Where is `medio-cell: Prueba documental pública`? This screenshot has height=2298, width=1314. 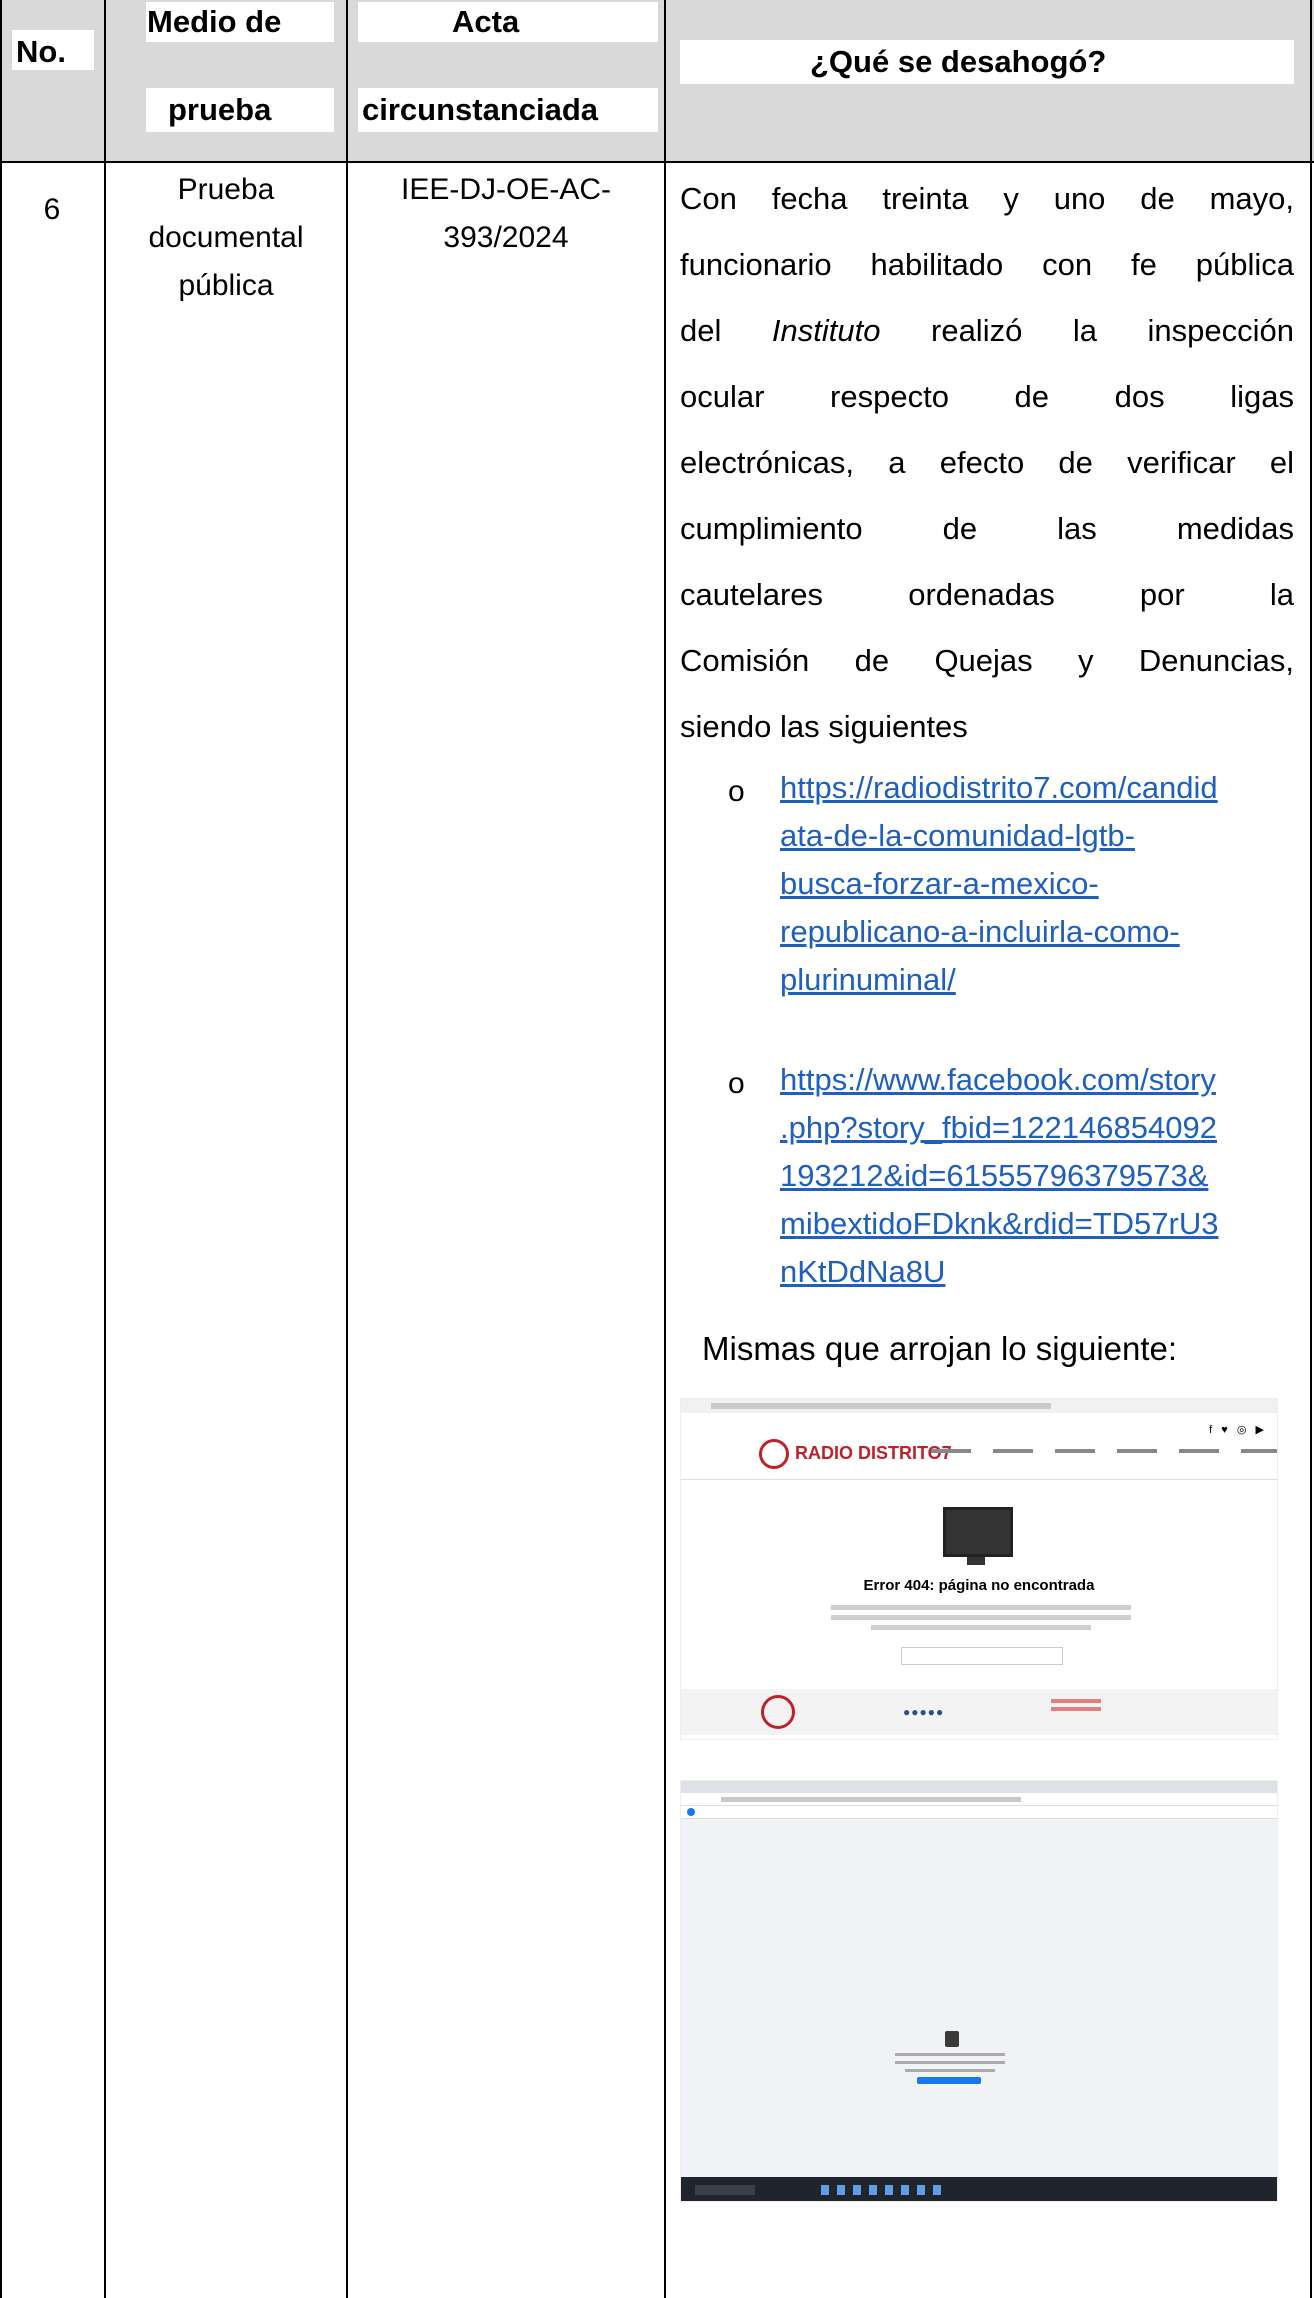
medio-cell: Prueba documental pública is located at coordinates (226, 238).